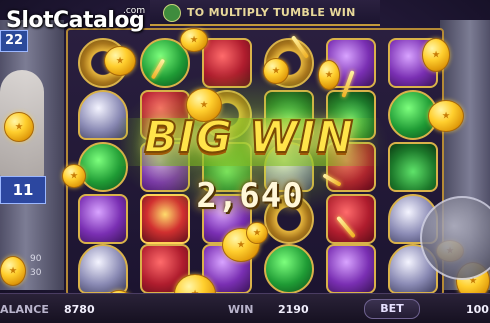 Image resolution: width=490 pixels, height=323 pixels. I want to click on bet-value: 100, so click(477, 309).